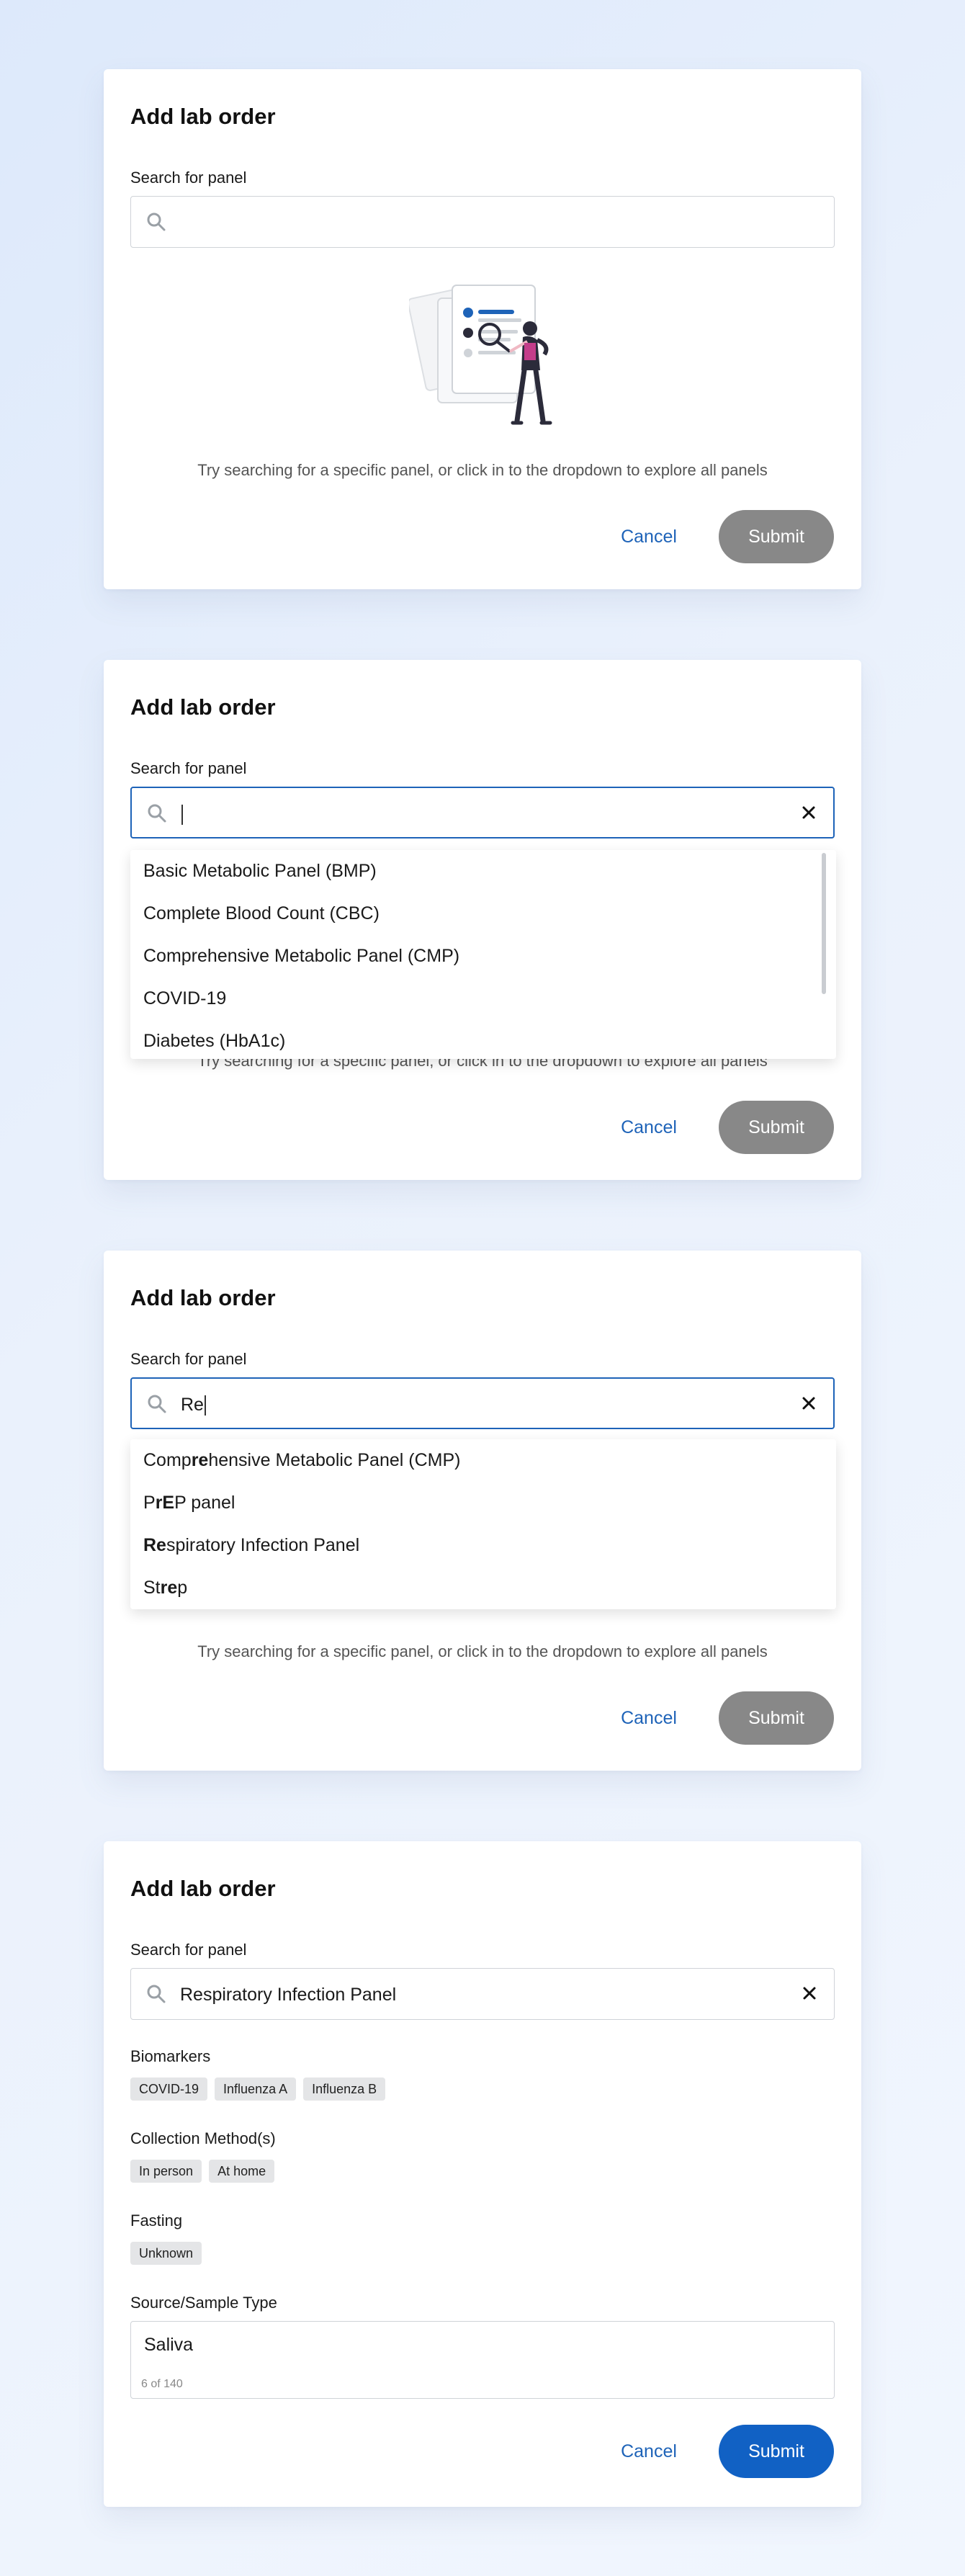  I want to click on dropdown-option: COVID-19, so click(483, 999).